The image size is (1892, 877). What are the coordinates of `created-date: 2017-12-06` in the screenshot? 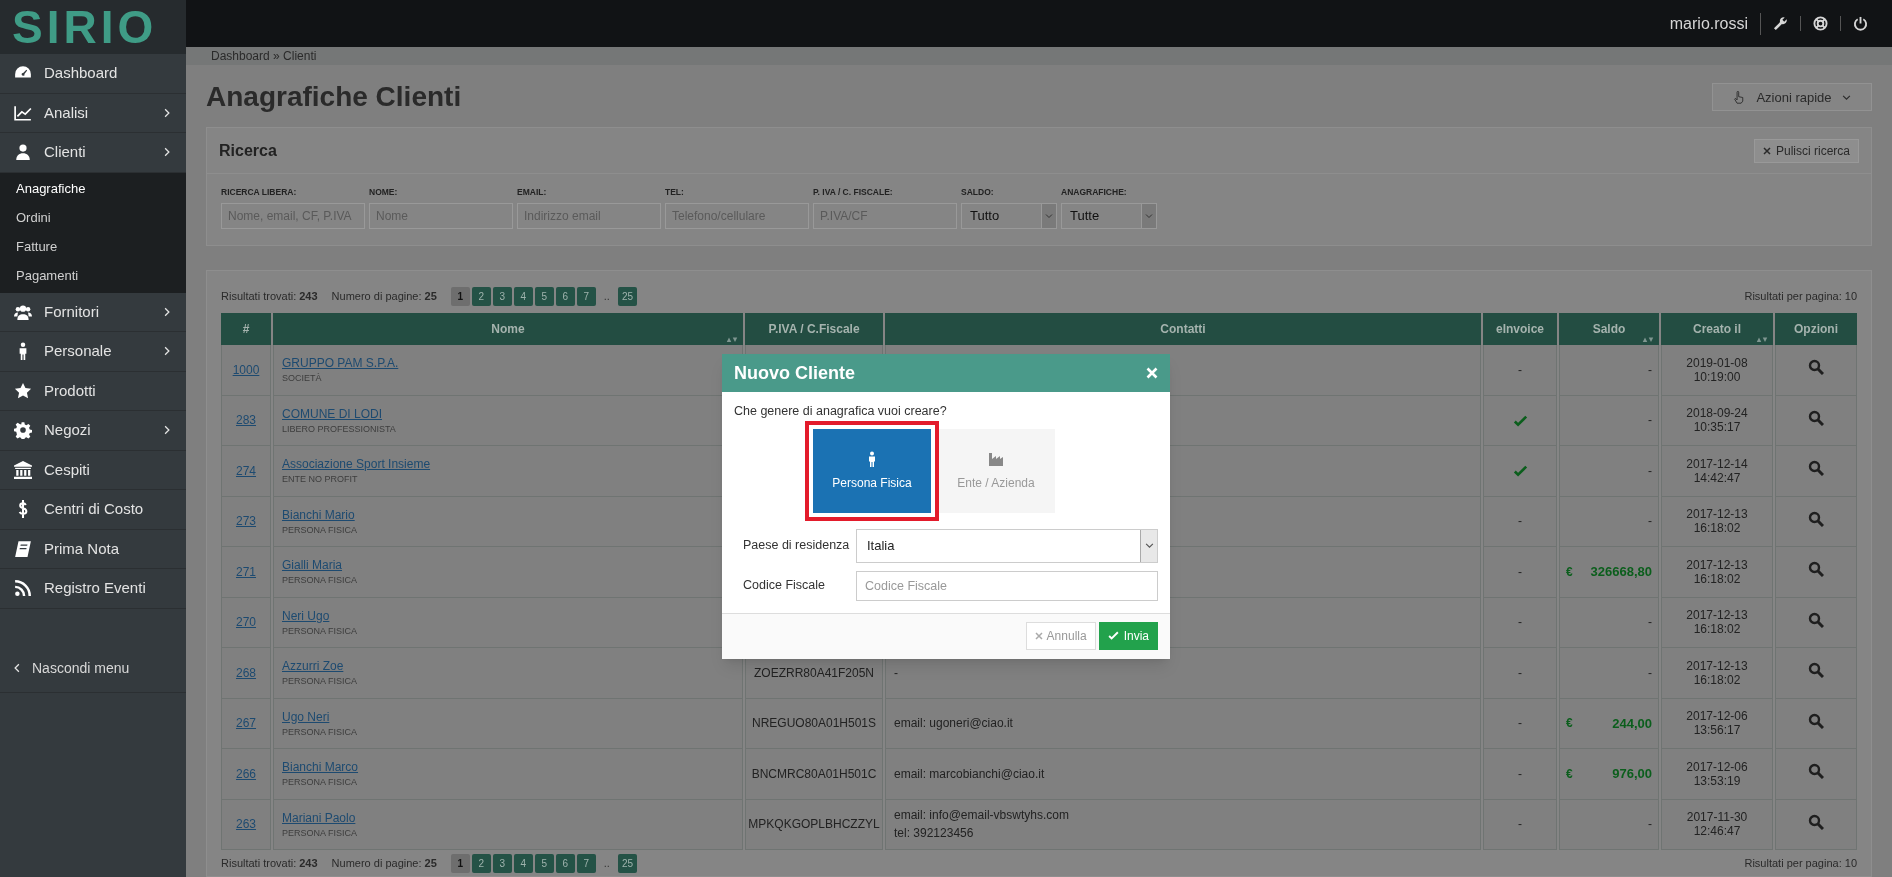 It's located at (1717, 716).